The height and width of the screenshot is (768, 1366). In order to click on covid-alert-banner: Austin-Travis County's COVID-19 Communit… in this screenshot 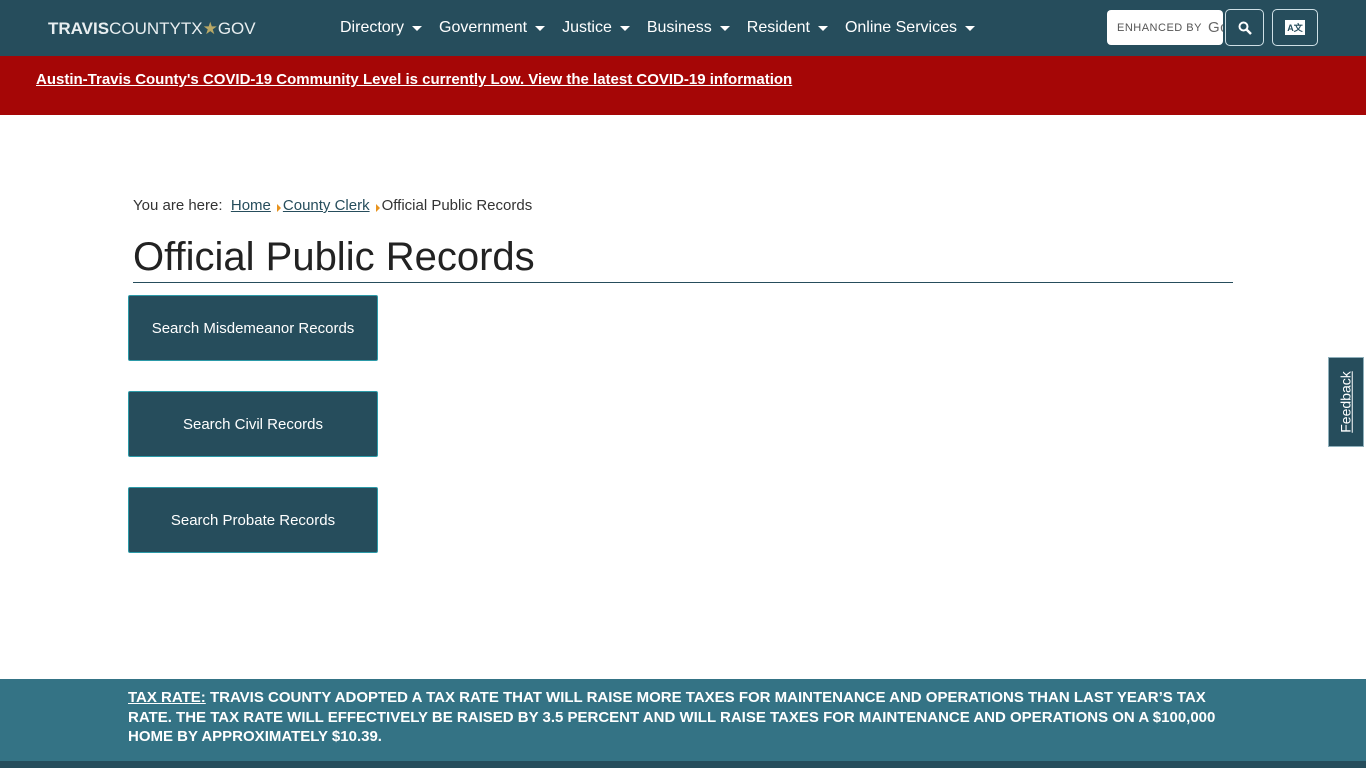, I will do `click(683, 85)`.